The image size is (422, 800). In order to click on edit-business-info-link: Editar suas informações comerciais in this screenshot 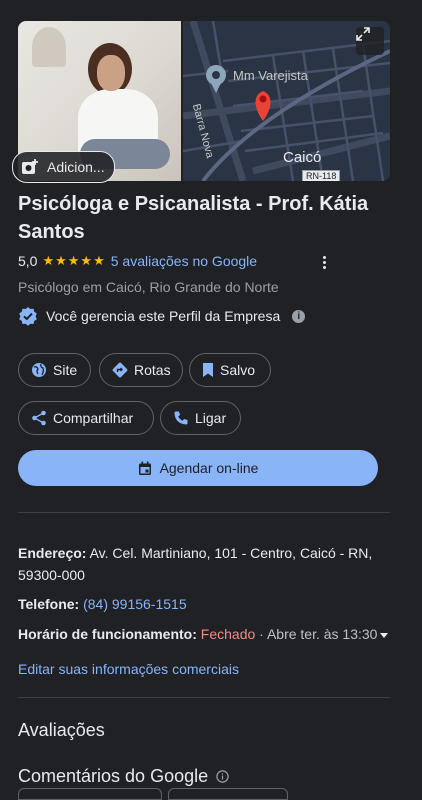, I will do `click(128, 669)`.